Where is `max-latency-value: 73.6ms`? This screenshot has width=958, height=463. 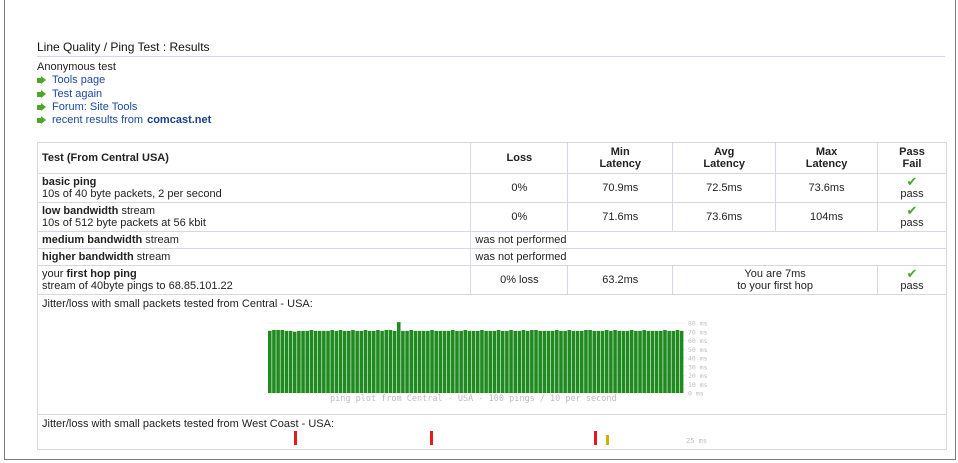 max-latency-value: 73.6ms is located at coordinates (827, 188).